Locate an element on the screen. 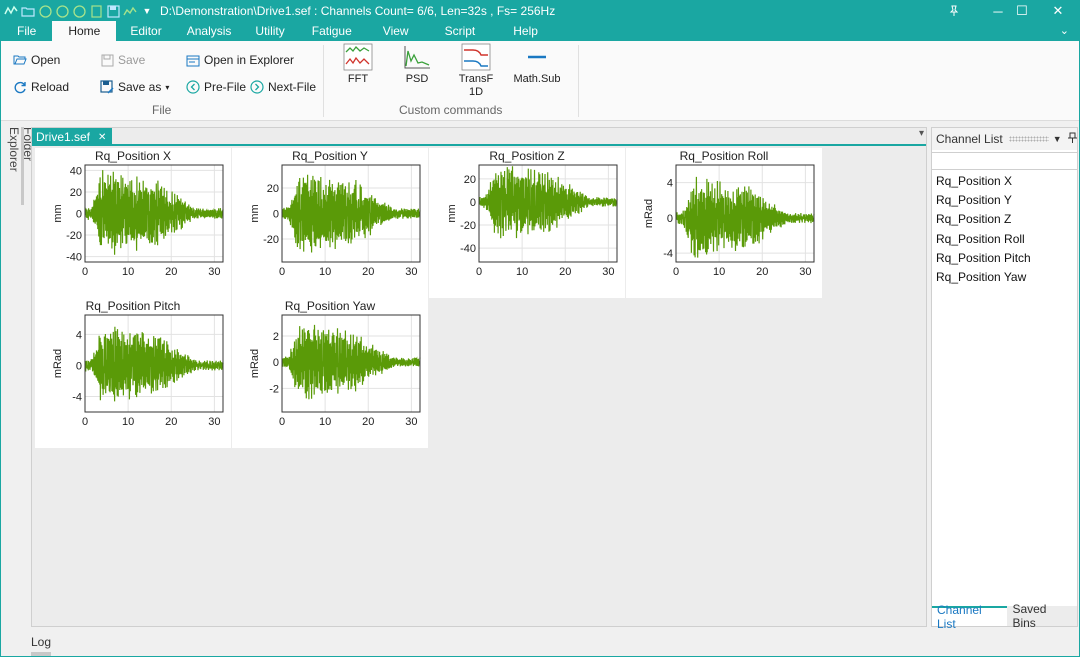 The height and width of the screenshot is (657, 1080). chart-quick-icon is located at coordinates (130, 11).